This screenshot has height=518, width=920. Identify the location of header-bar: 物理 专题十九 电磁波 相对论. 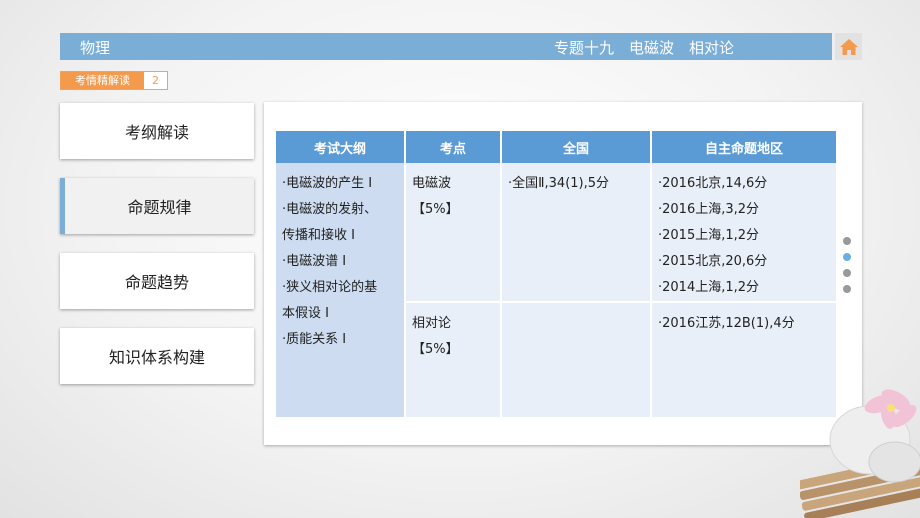
(446, 46).